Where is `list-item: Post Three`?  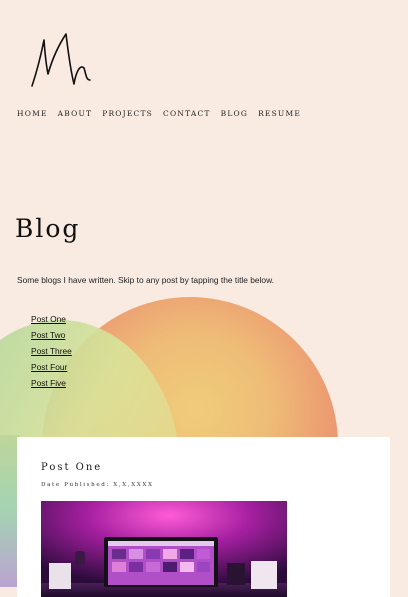
list-item: Post Three is located at coordinates (51, 349).